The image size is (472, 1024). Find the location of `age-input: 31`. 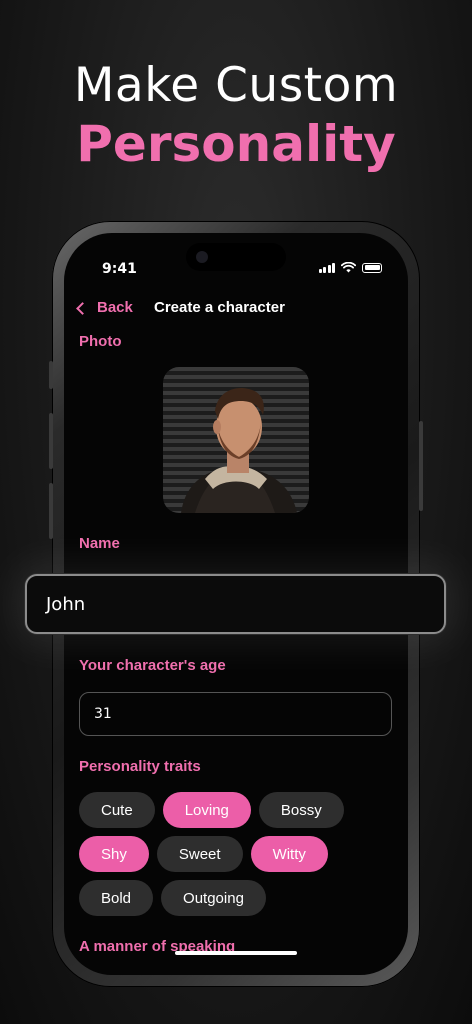

age-input: 31 is located at coordinates (235, 714).